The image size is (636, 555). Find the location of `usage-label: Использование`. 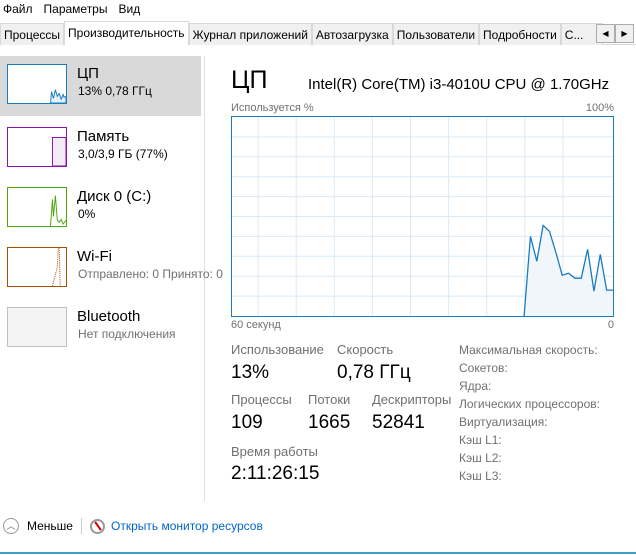

usage-label: Использование is located at coordinates (277, 349).